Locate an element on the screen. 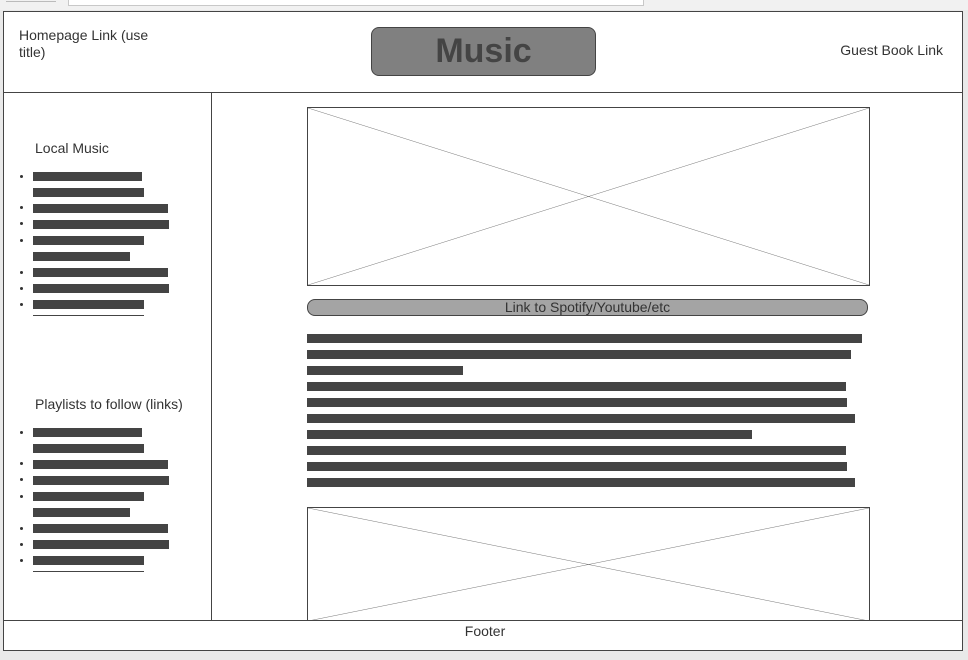 This screenshot has width=968, height=660. homepage-link: Homepage Link (use title) is located at coordinates (96, 44).